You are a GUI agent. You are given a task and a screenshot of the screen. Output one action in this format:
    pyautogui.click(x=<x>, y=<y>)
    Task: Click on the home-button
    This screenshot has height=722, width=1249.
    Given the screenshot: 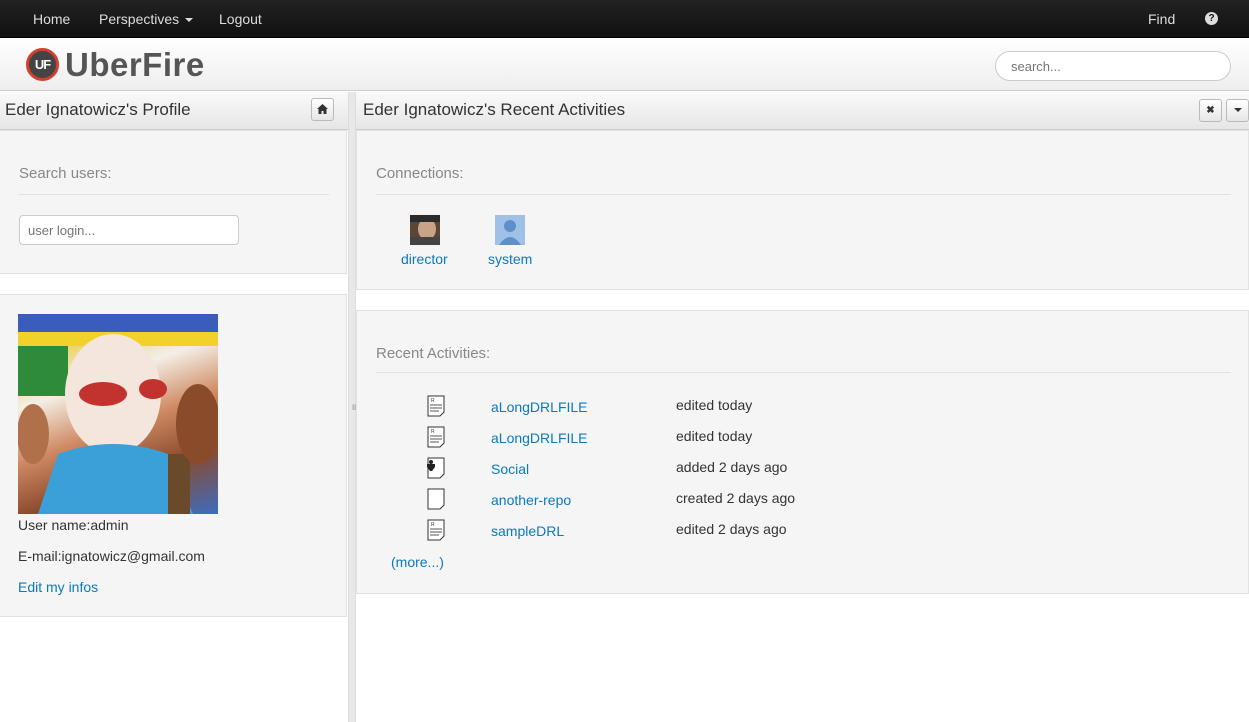 What is the action you would take?
    pyautogui.click(x=322, y=109)
    